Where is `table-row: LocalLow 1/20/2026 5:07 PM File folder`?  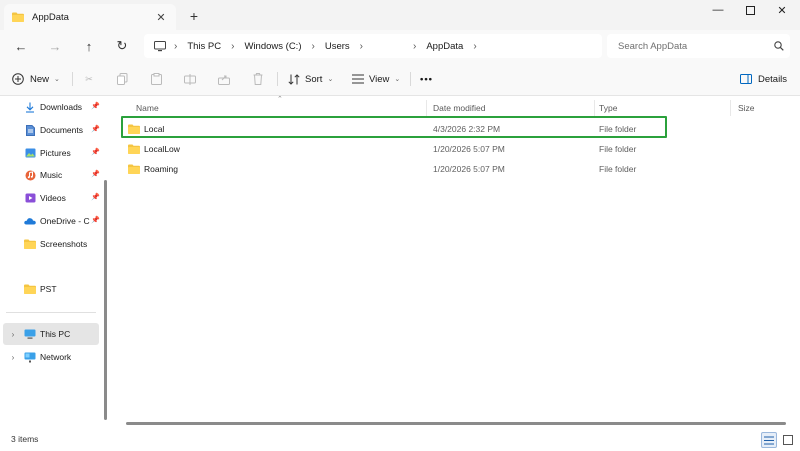
table-row: LocalLow 1/20/2026 5:07 PM File folder is located at coordinates (394, 149).